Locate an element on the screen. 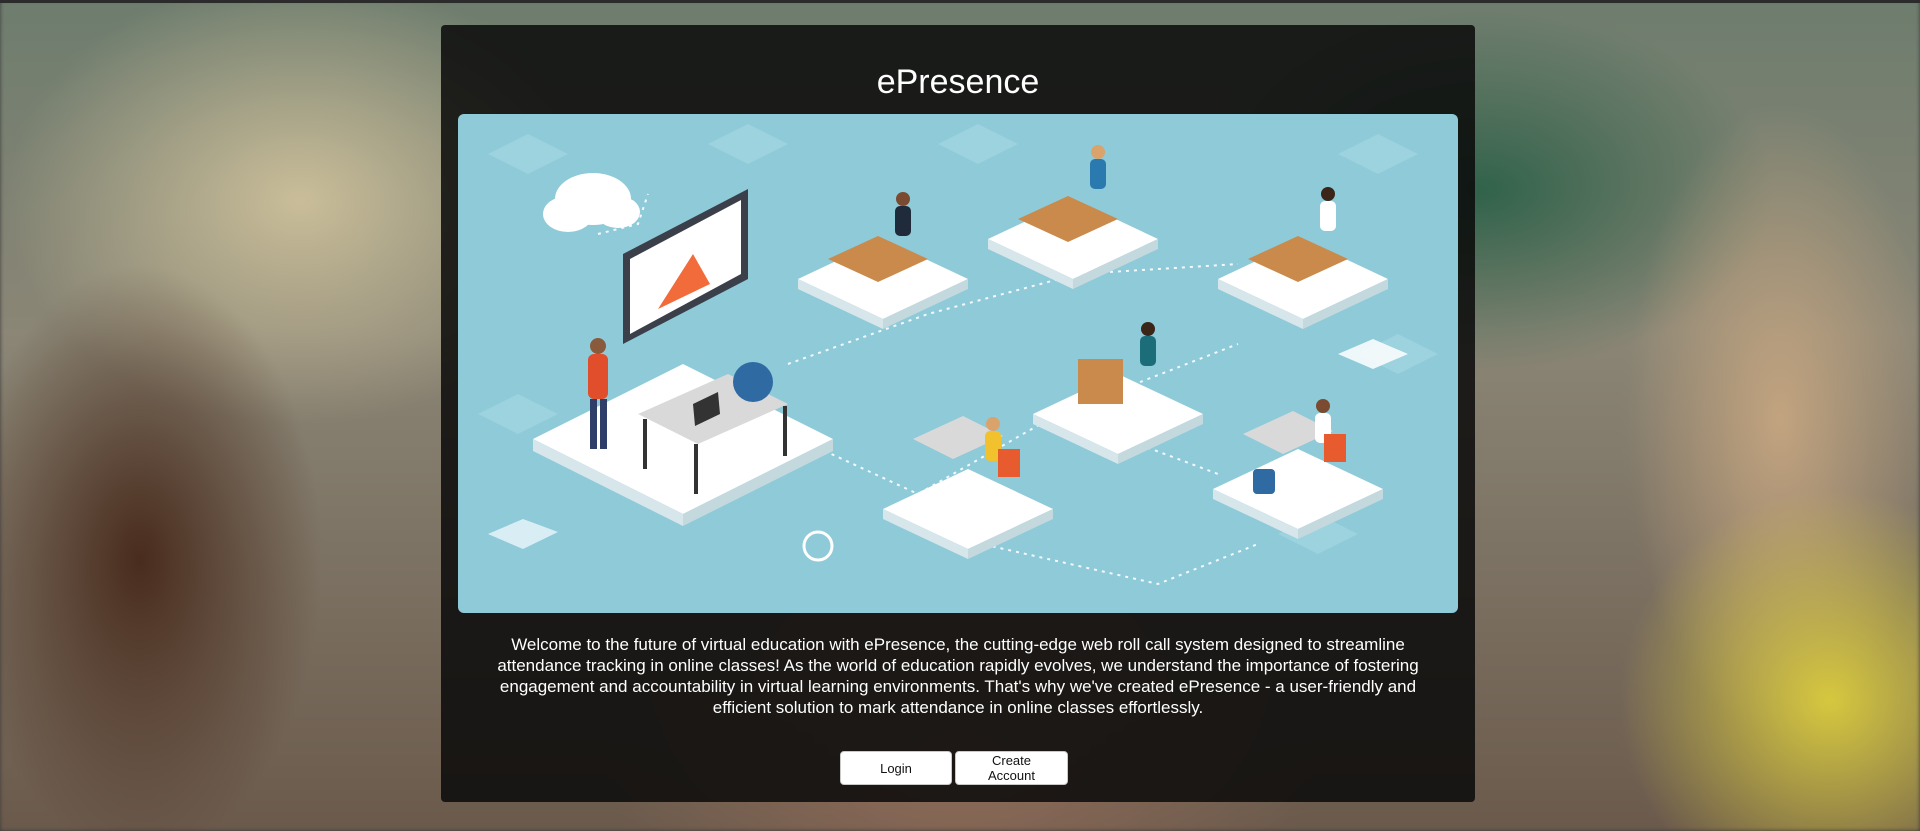  create-account-button: Create Account is located at coordinates (1011, 768).